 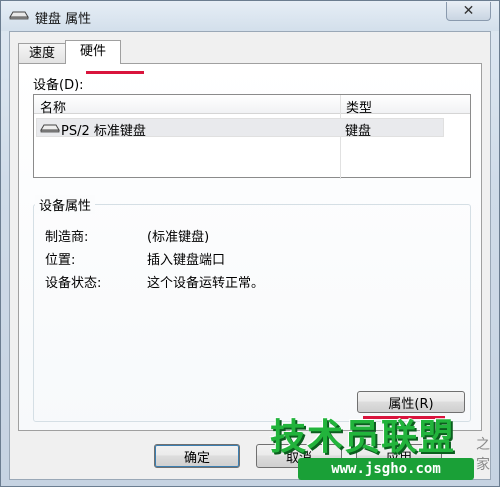 What do you see at coordinates (65, 204) in the screenshot?
I see `group-title: 设备属性` at bounding box center [65, 204].